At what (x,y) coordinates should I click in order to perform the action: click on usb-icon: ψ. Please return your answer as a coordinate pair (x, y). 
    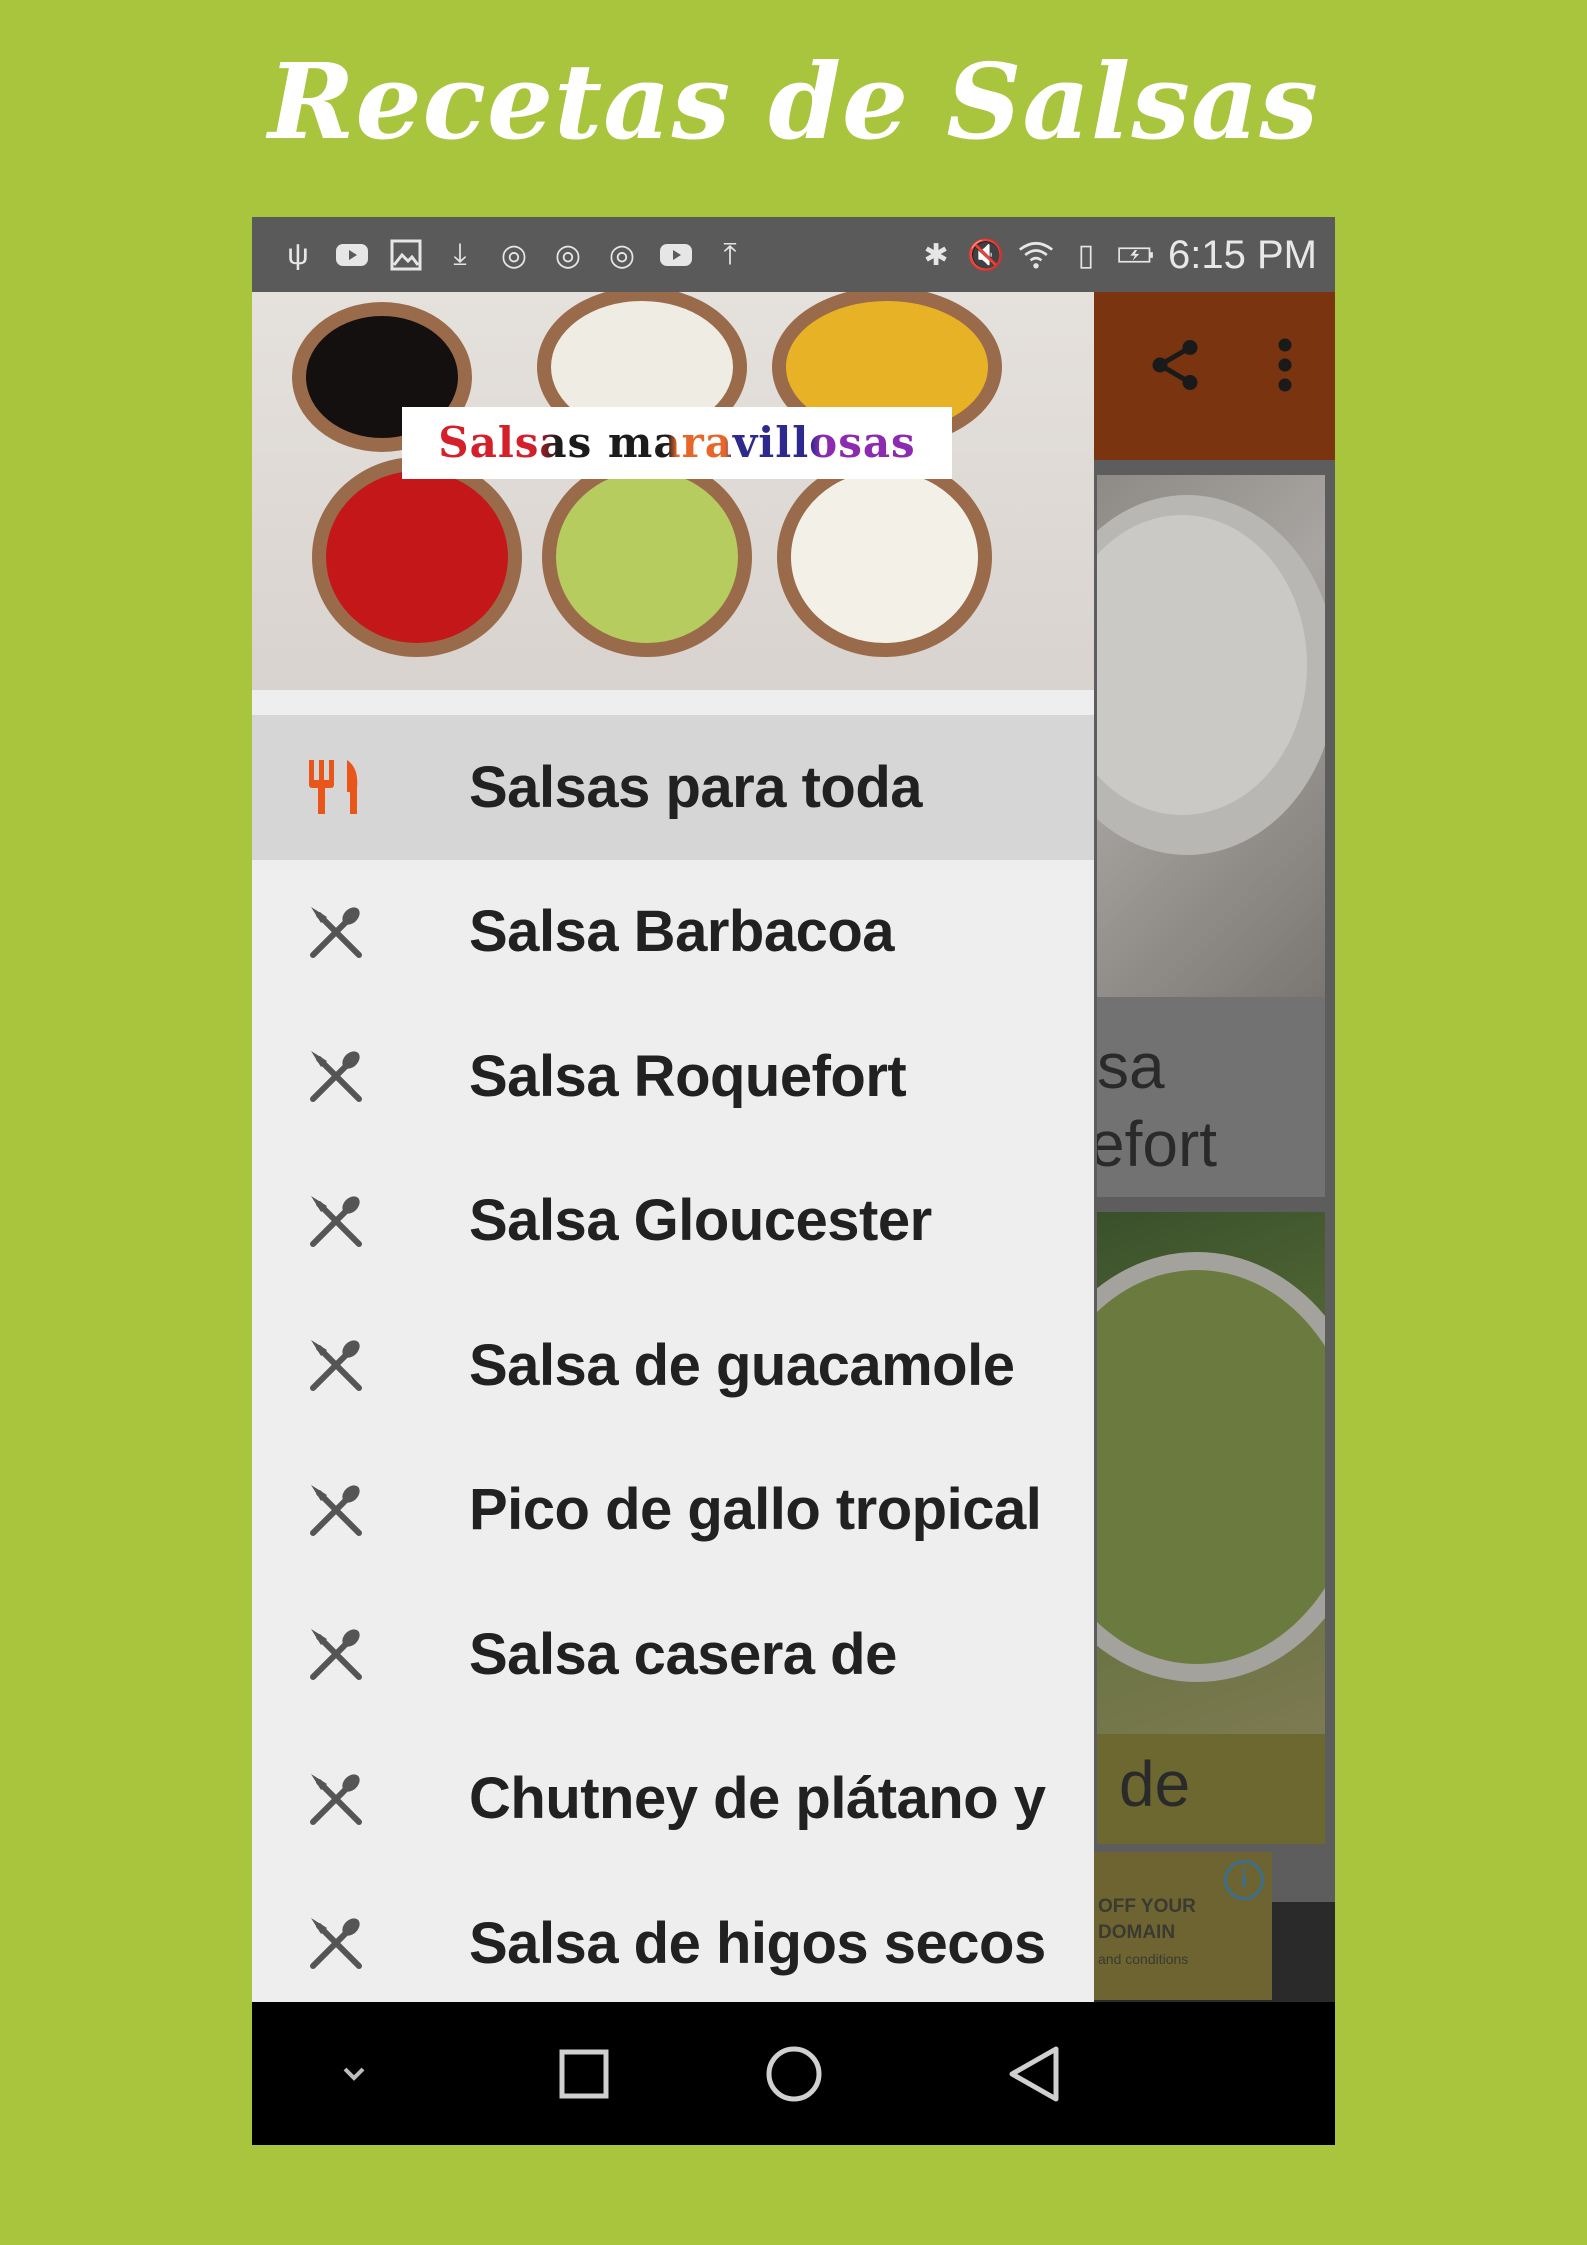
    Looking at the image, I should click on (298, 254).